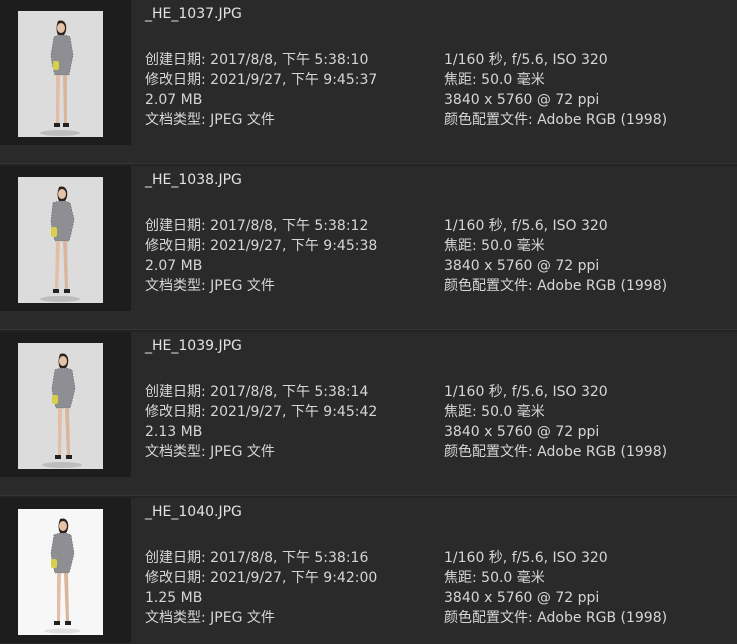 The width and height of the screenshot is (737, 644). Describe the element at coordinates (193, 346) in the screenshot. I see `file-name: _HE_1039.JPG` at that location.